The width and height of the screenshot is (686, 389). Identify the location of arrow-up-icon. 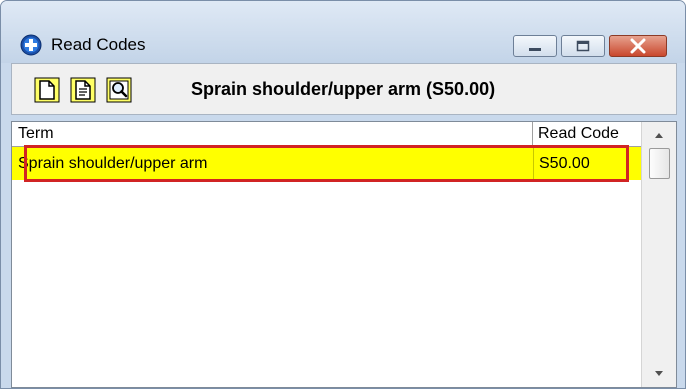
(659, 135).